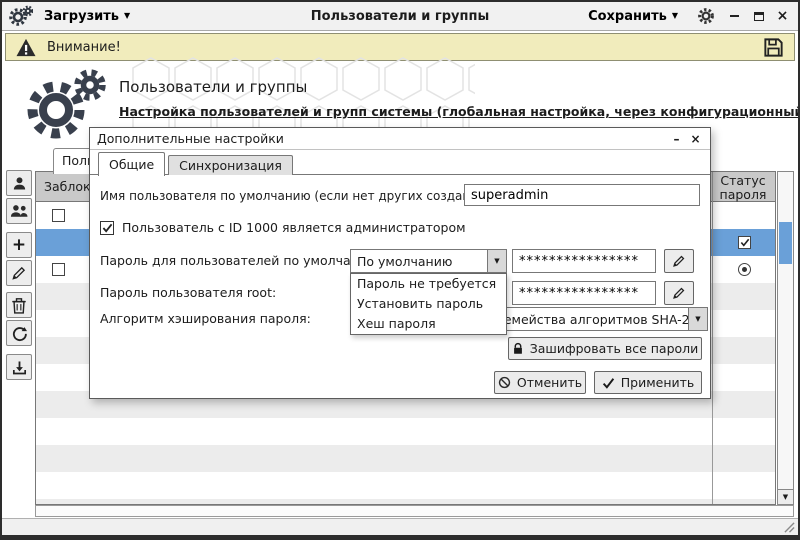 The height and width of the screenshot is (540, 800). I want to click on minimize-button, so click(734, 16).